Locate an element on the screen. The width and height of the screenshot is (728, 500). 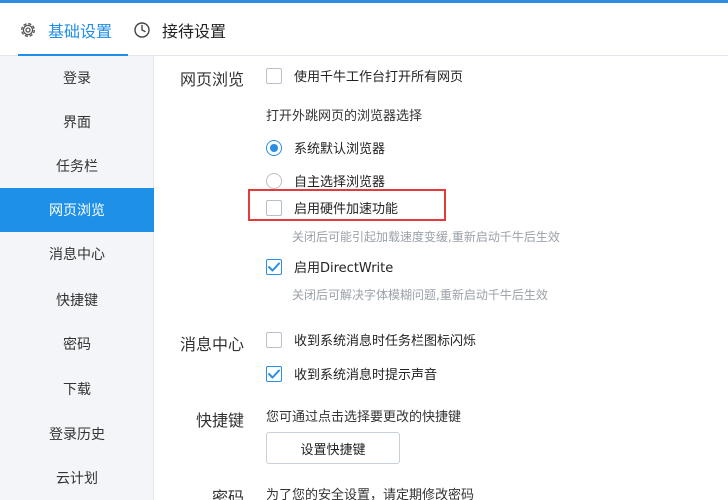
flash-taskbar-checkbox is located at coordinates (274, 339).